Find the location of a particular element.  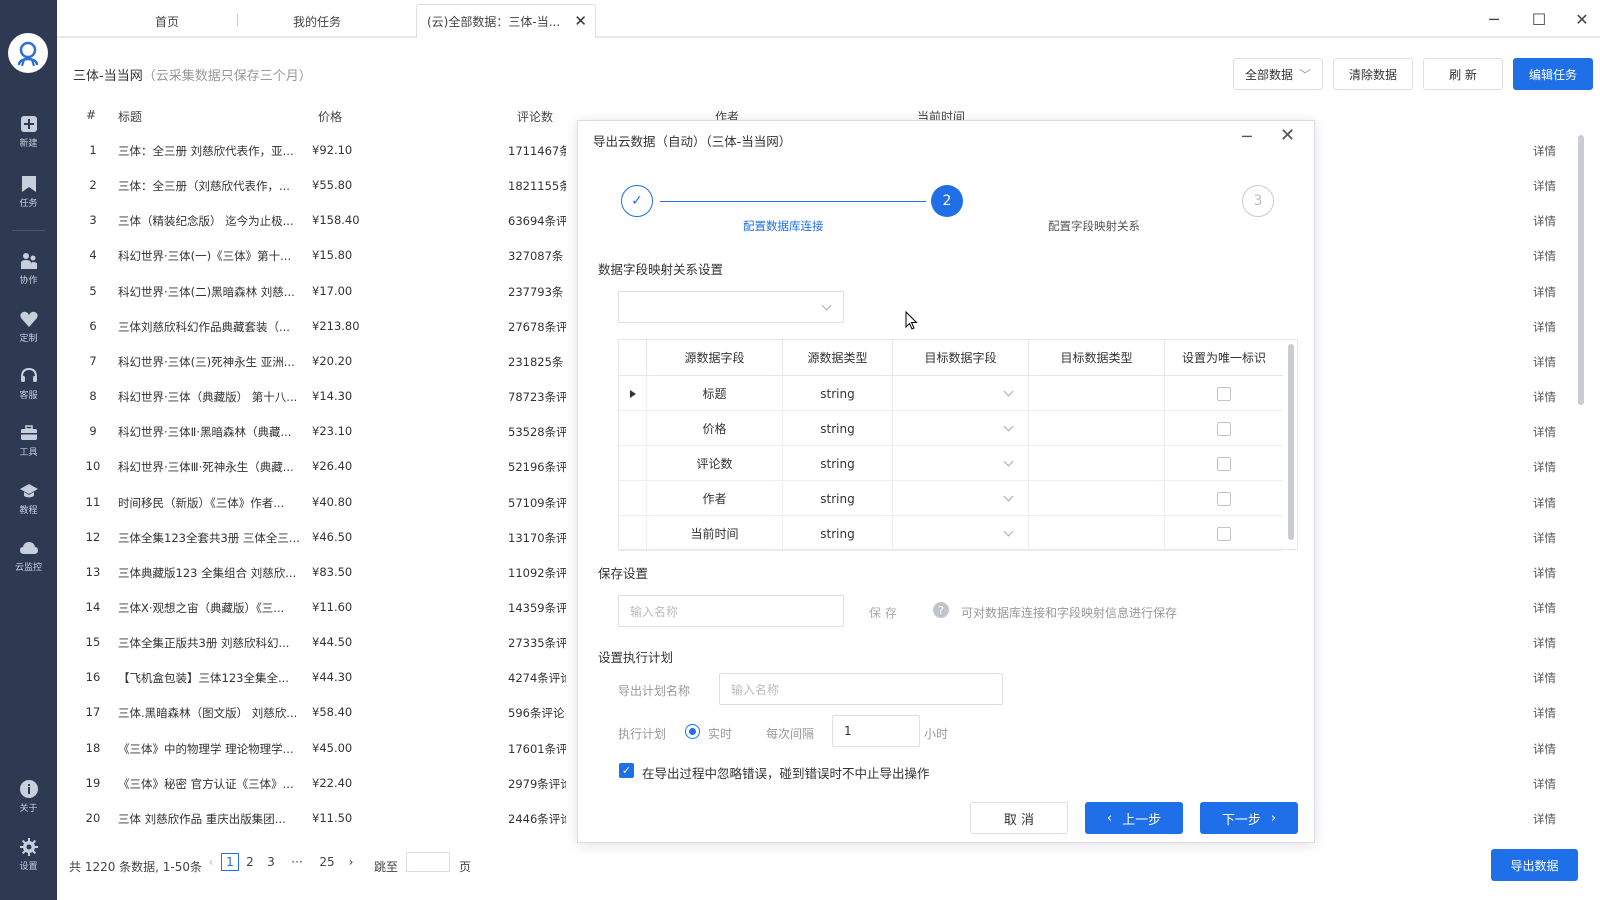

sidebar-item-custom: 定制 is located at coordinates (28, 326).